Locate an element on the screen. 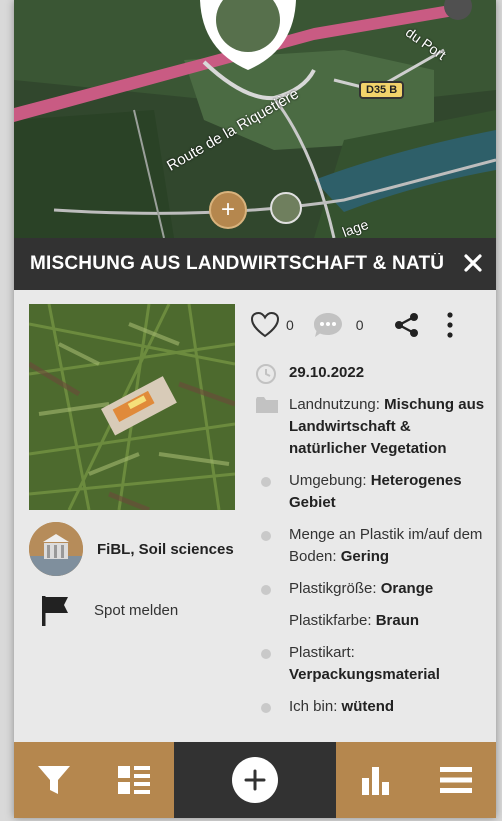 The height and width of the screenshot is (821, 502). like-button: 0 is located at coordinates (272, 325).